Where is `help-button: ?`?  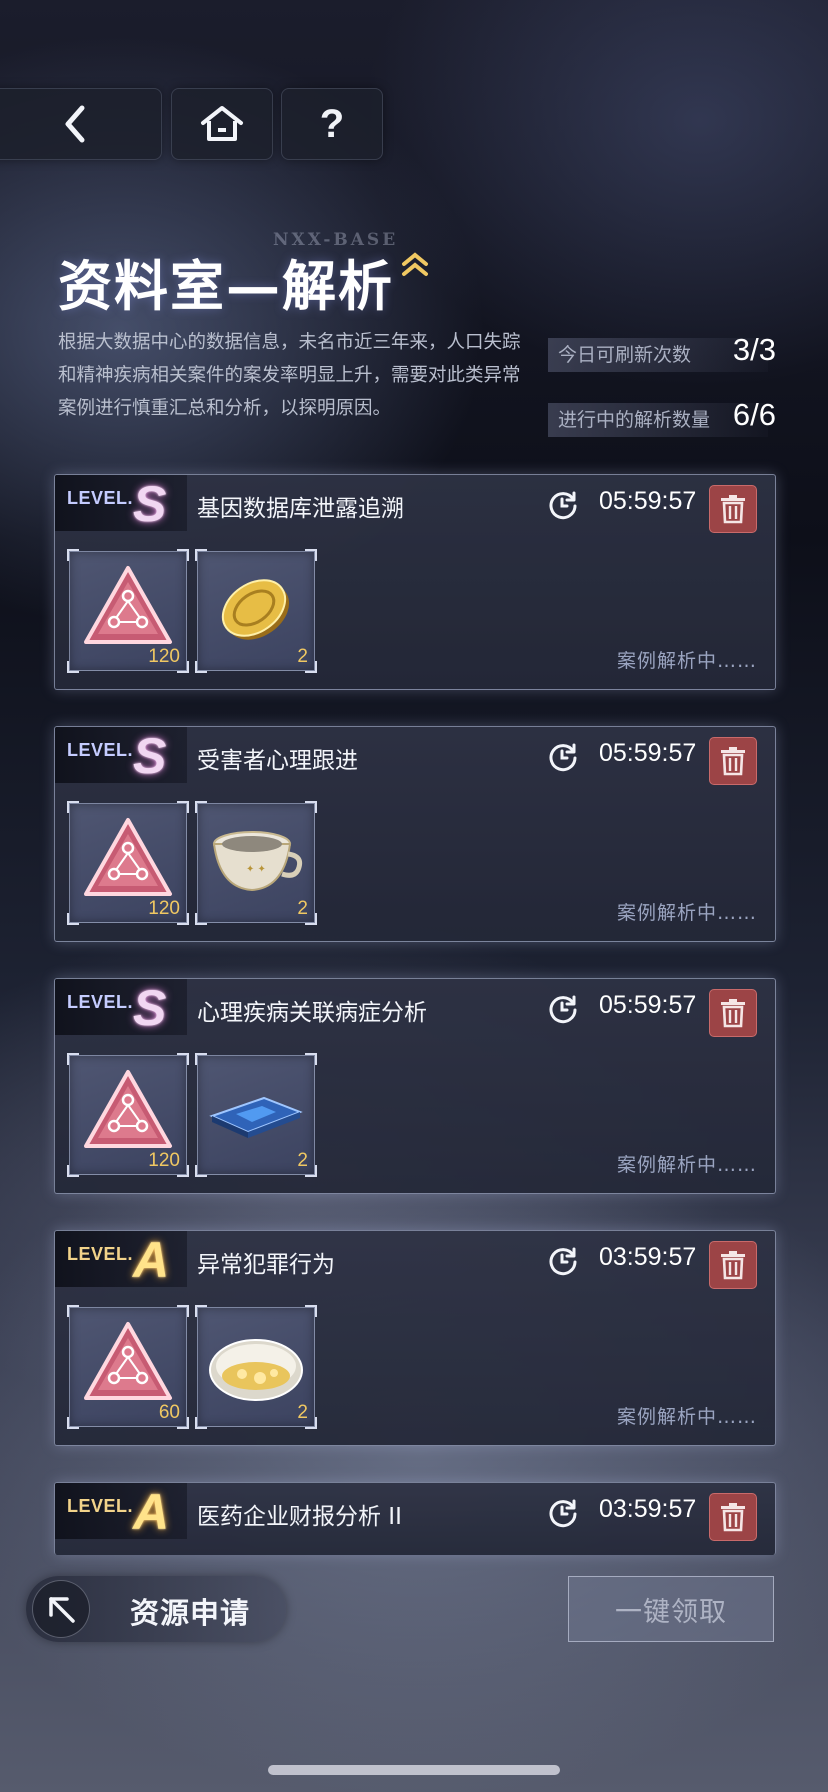
help-button: ? is located at coordinates (332, 124).